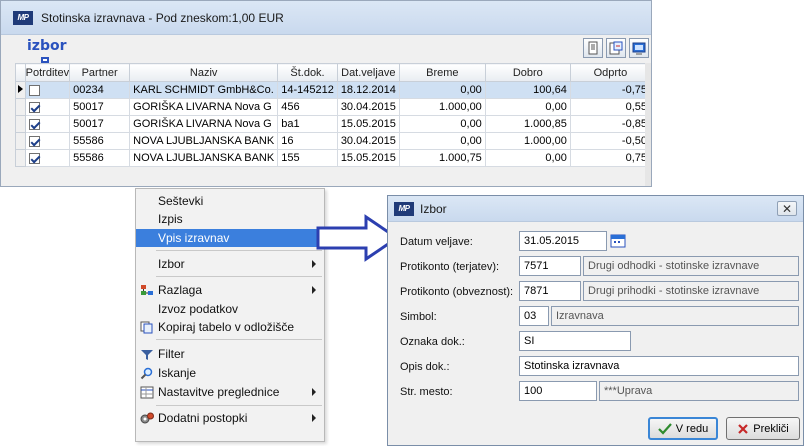  I want to click on cell-stdok: 16, so click(307, 141).